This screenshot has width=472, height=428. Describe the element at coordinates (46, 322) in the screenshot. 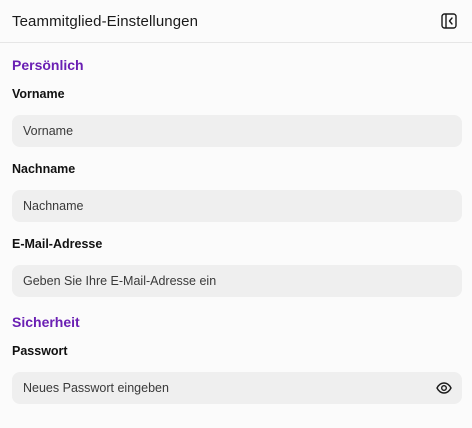

I see `section-title-security: Sicherheit` at that location.